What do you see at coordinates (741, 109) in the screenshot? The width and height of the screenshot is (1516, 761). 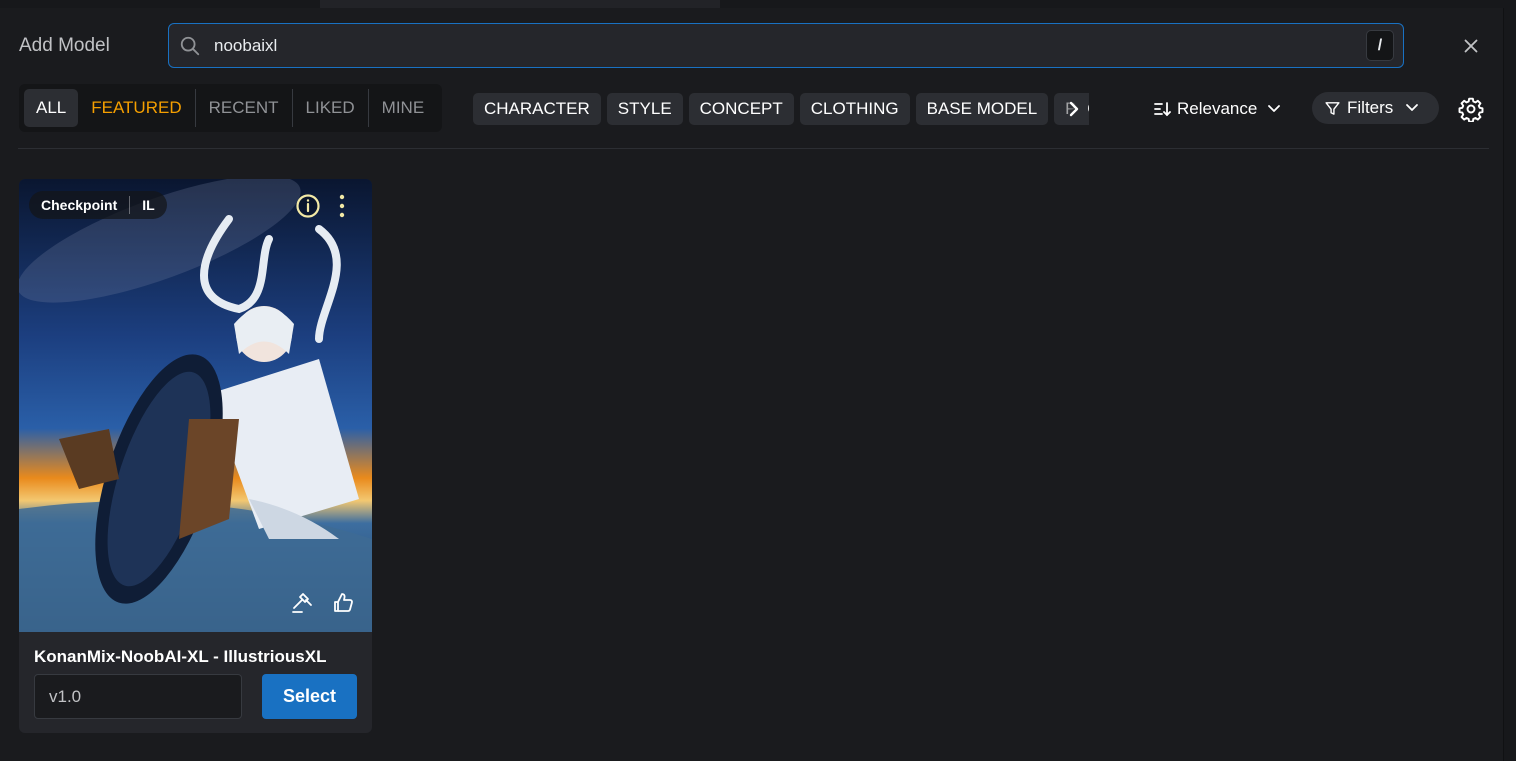 I see `chip-concept: CONCEPT` at bounding box center [741, 109].